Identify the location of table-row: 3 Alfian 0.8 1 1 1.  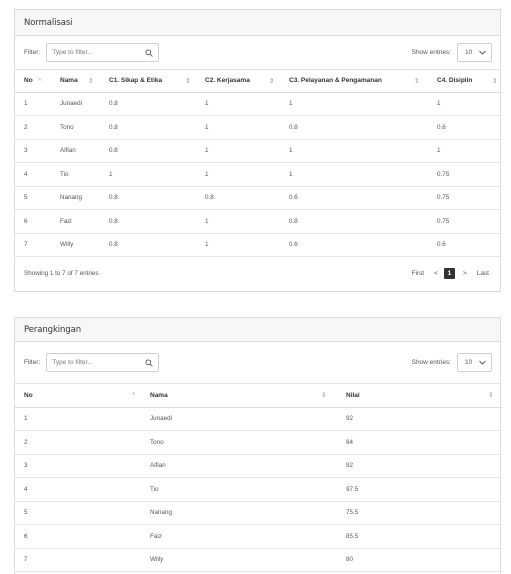
(258, 151).